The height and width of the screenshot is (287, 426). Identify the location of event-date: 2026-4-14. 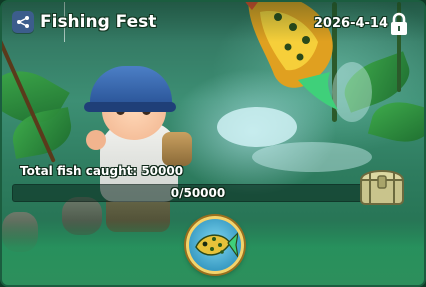
(350, 23).